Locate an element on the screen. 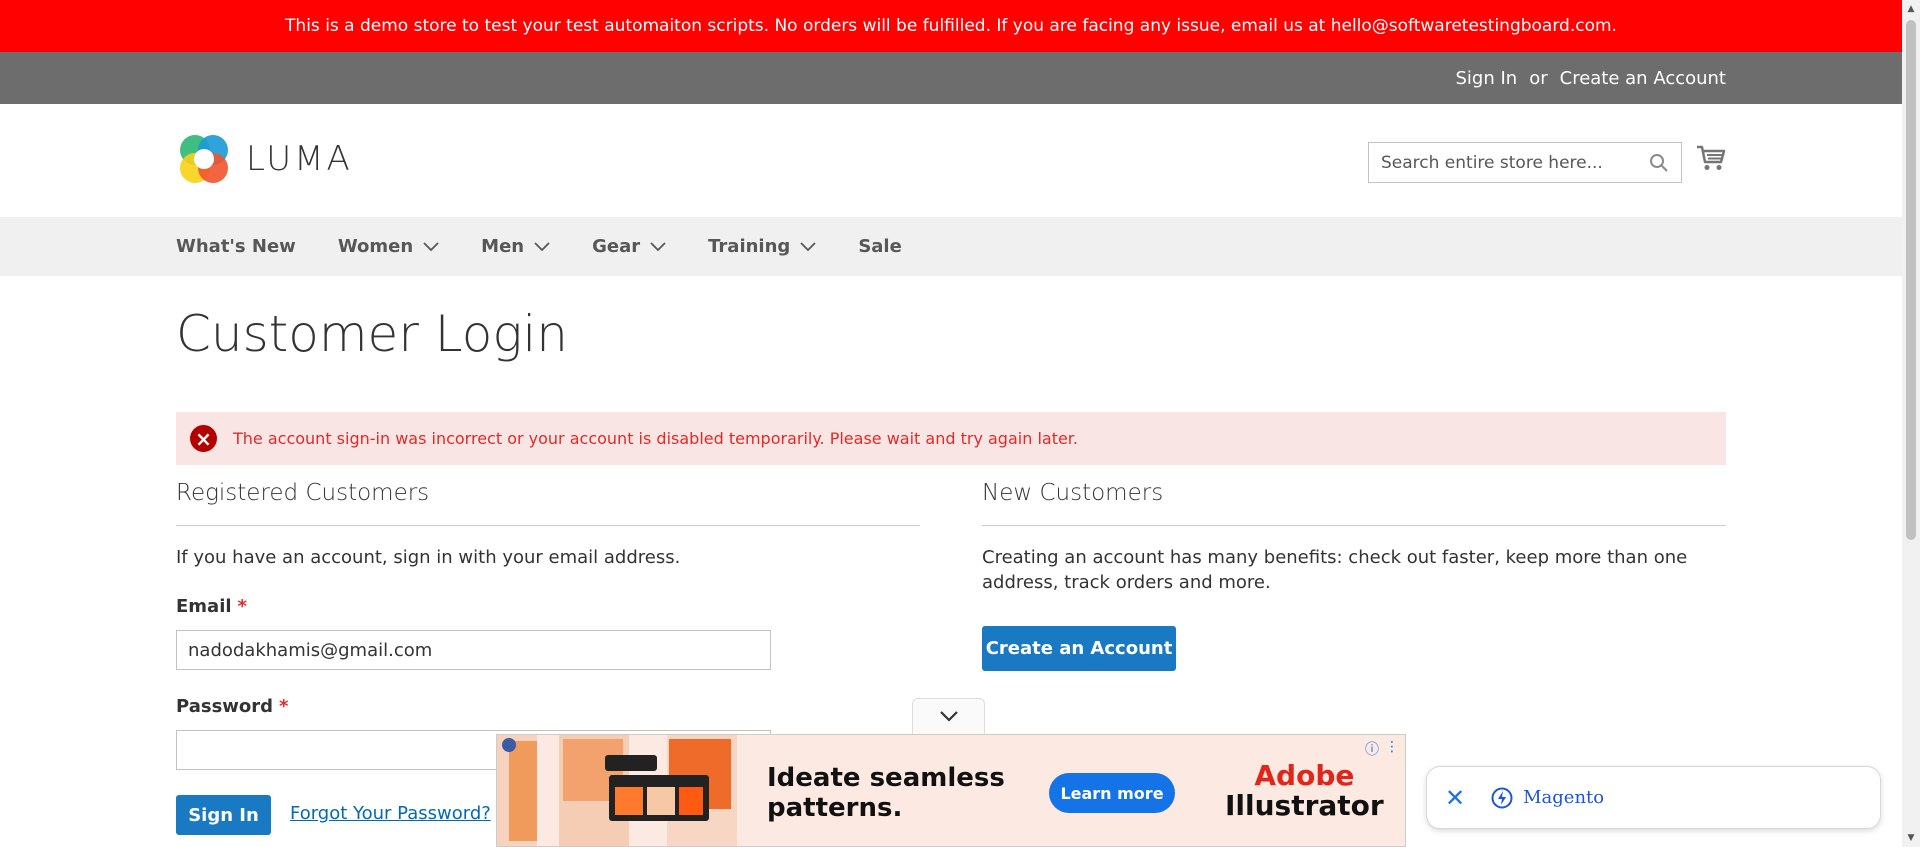 This screenshot has height=847, width=1920. page-title: Customer Login is located at coordinates (372, 334).